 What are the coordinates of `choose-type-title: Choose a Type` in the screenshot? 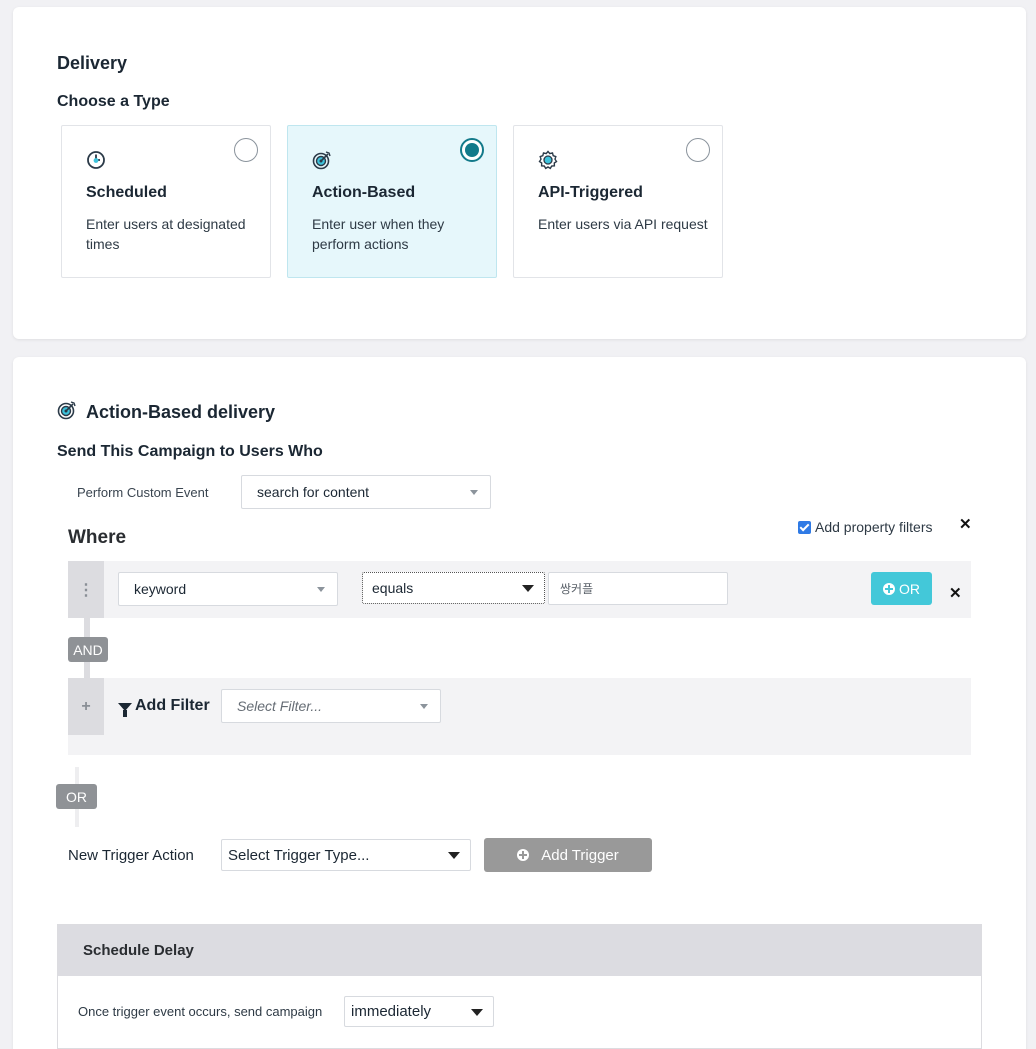 It's located at (113, 101).